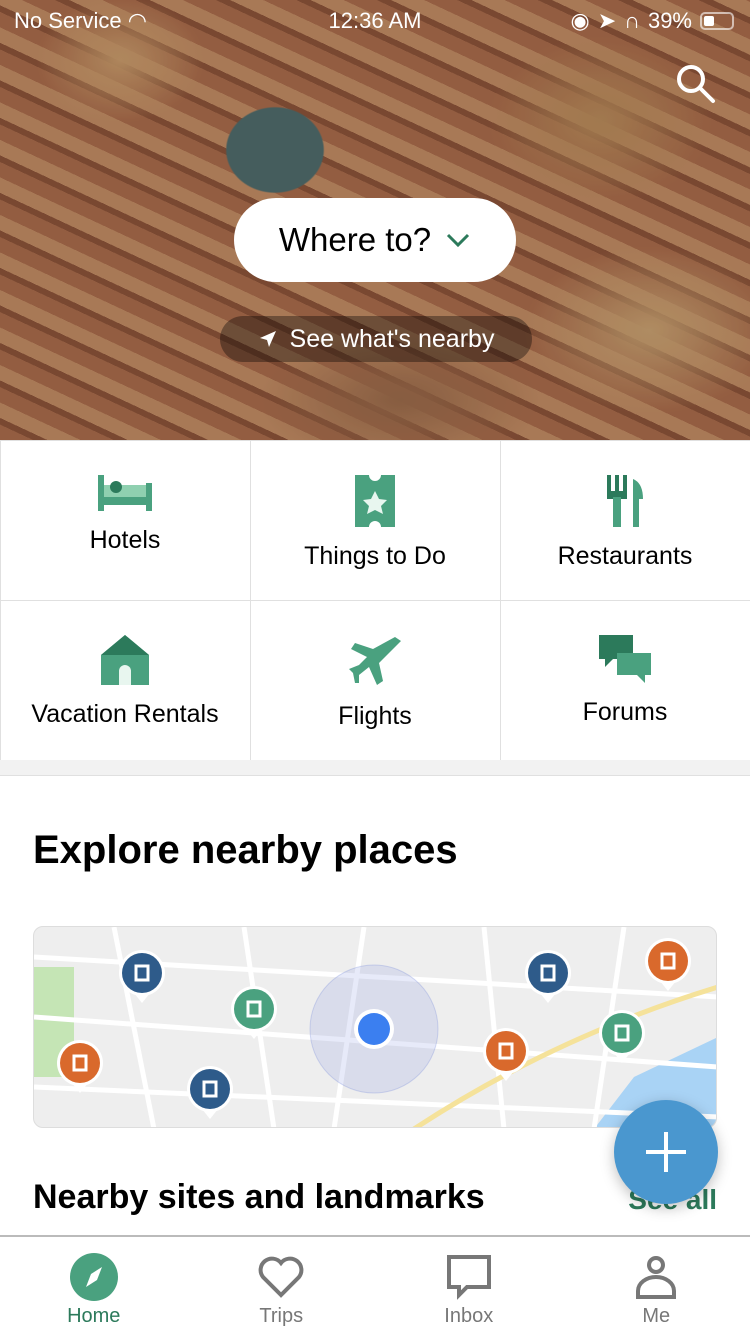  Describe the element at coordinates (355, 239) in the screenshot. I see `where-to-label: Where to?` at that location.